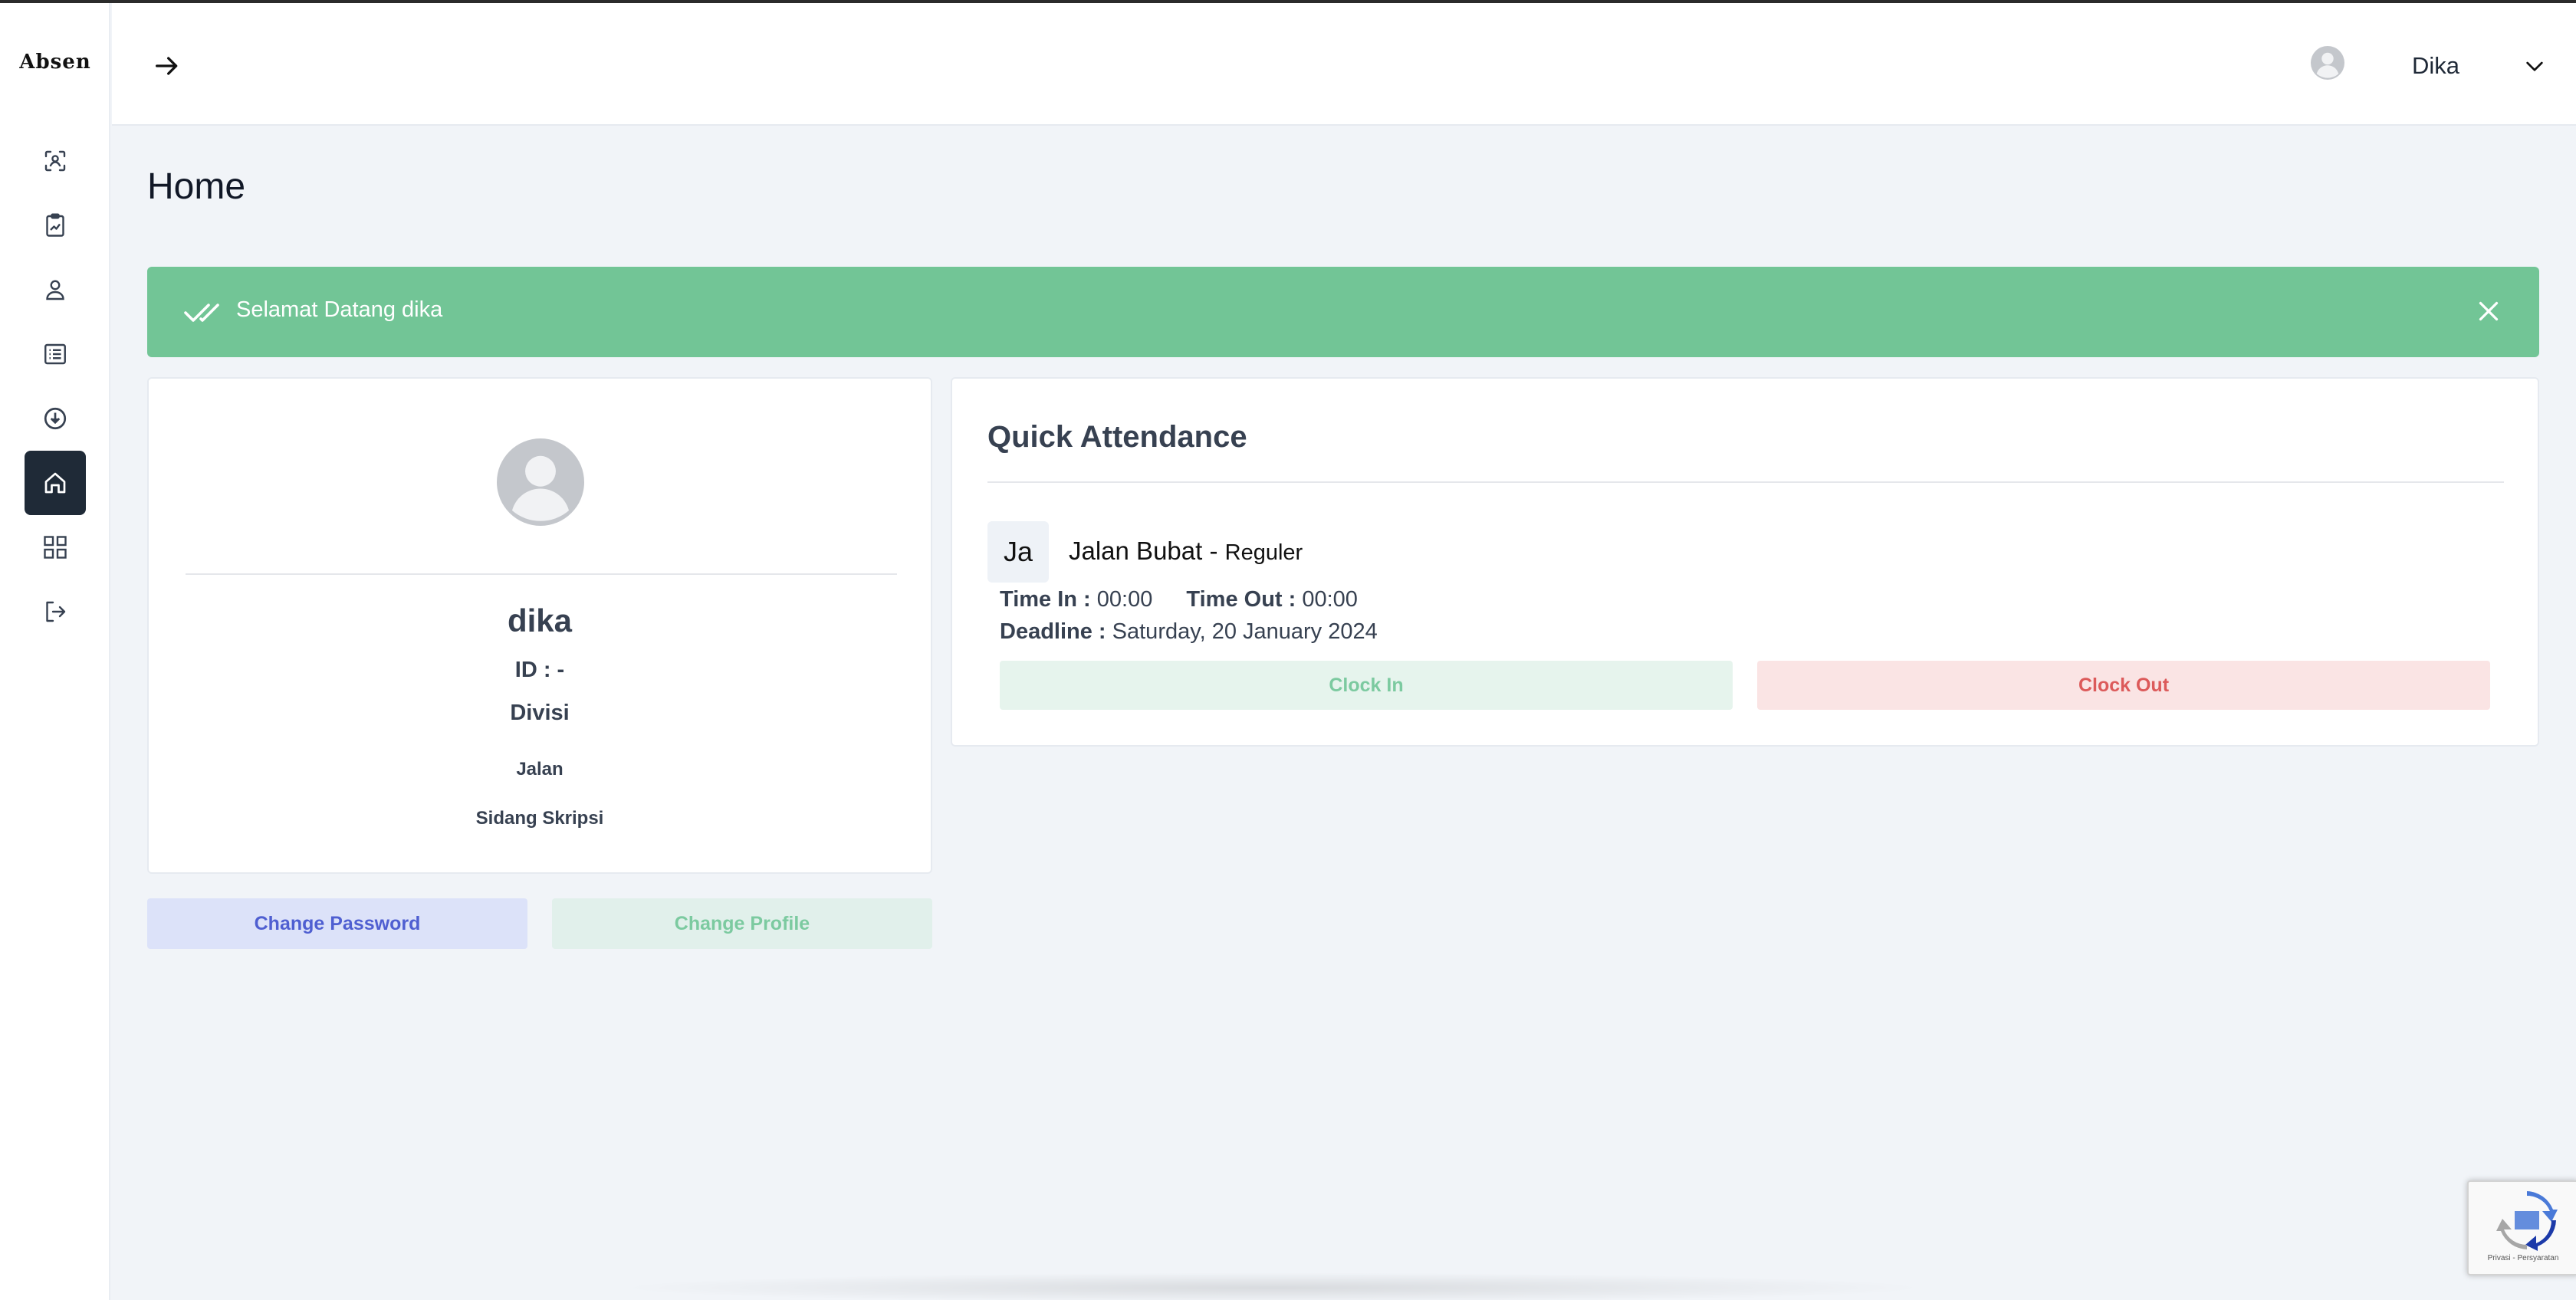  Describe the element at coordinates (1125, 599) in the screenshot. I see `time-in-value: 00:00` at that location.